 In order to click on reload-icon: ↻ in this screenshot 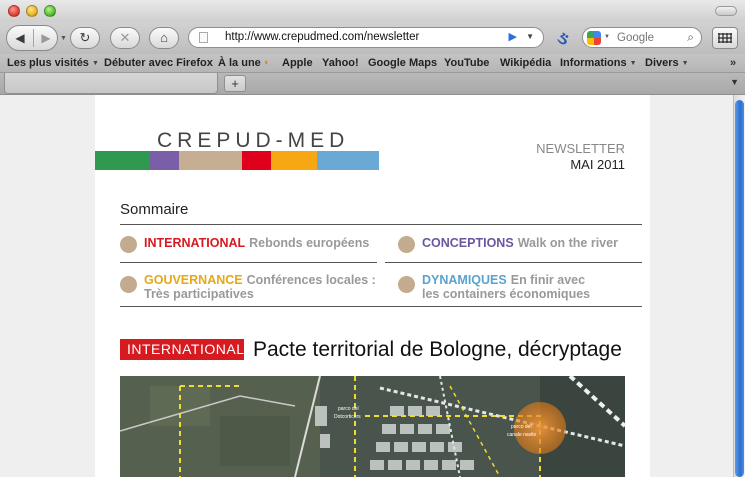, I will do `click(85, 37)`.